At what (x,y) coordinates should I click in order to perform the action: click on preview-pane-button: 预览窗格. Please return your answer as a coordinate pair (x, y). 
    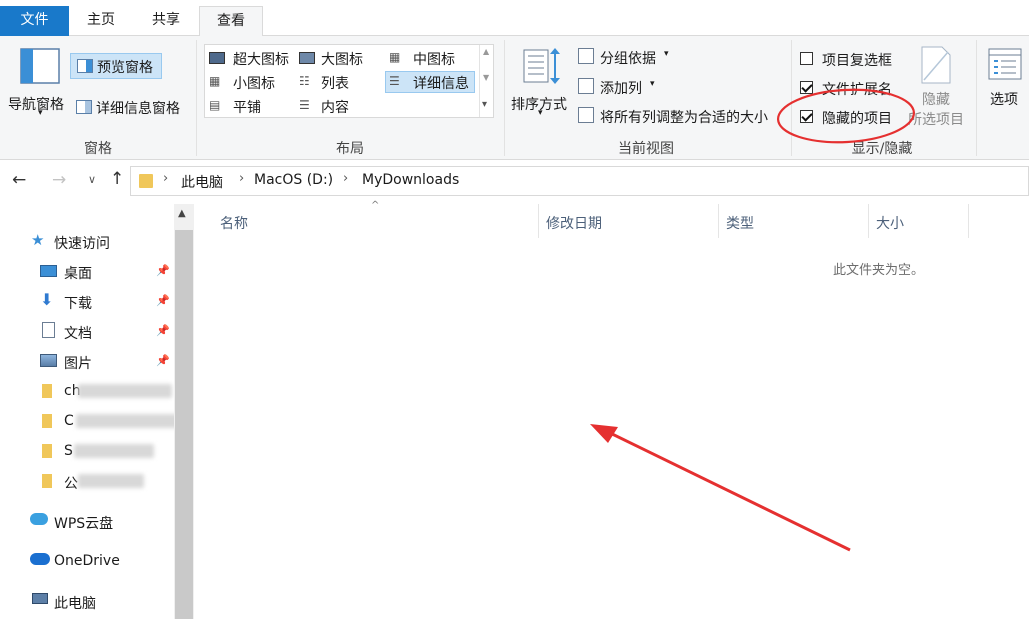
    Looking at the image, I should click on (116, 66).